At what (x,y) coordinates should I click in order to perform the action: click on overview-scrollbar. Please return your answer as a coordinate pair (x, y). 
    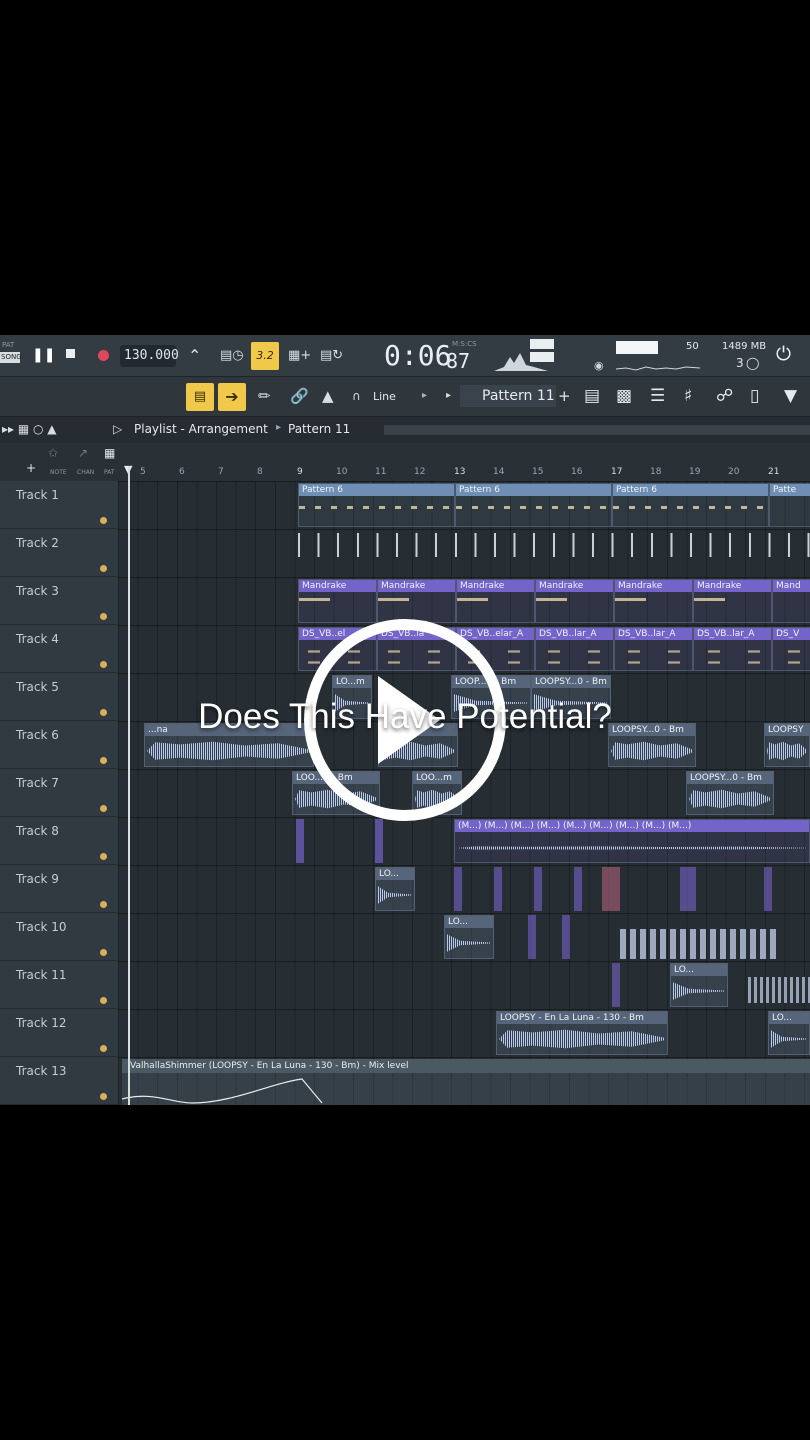
    Looking at the image, I should click on (597, 430).